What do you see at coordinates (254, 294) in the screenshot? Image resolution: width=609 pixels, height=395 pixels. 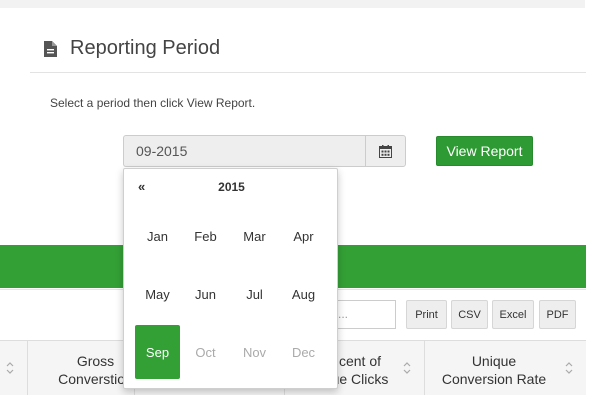 I see `month-option-jul: Jul` at bounding box center [254, 294].